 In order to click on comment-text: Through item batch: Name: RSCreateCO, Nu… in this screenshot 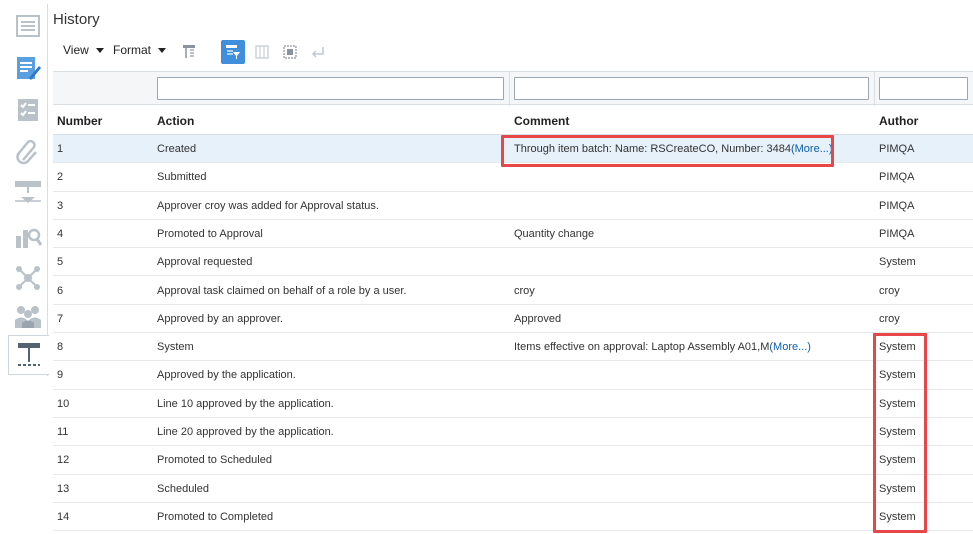, I will do `click(652, 149)`.